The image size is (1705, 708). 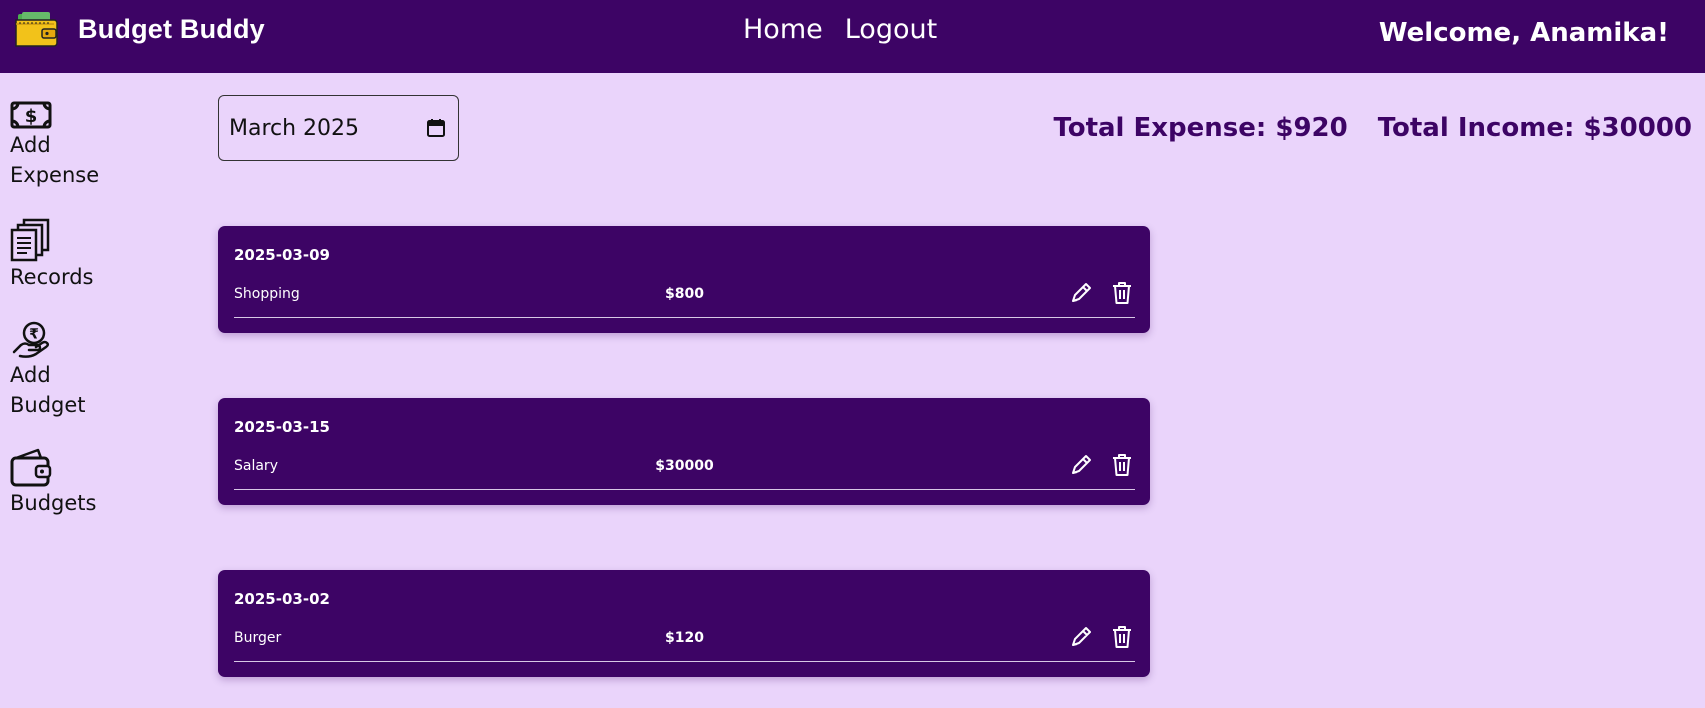 What do you see at coordinates (684, 294) in the screenshot?
I see `record-amount: $800` at bounding box center [684, 294].